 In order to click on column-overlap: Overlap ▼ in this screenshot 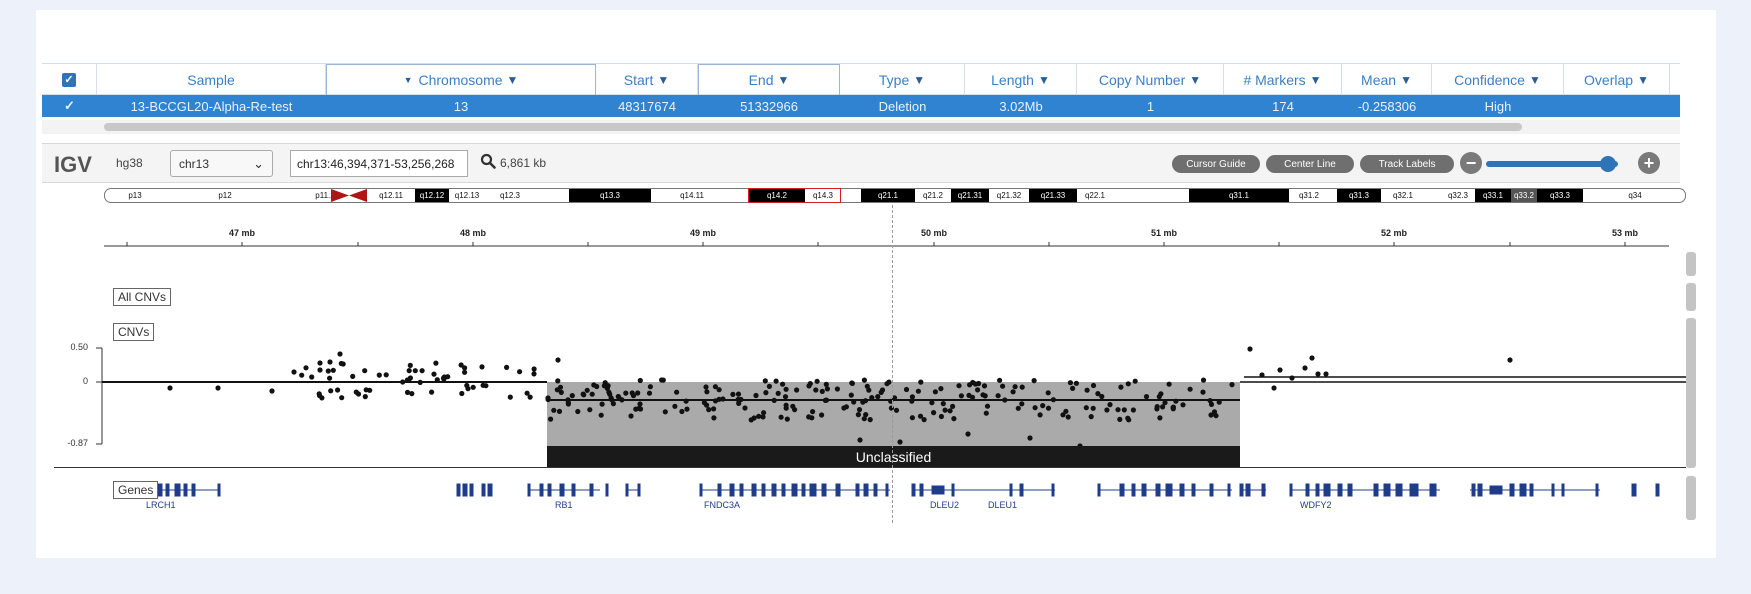, I will do `click(1617, 79)`.